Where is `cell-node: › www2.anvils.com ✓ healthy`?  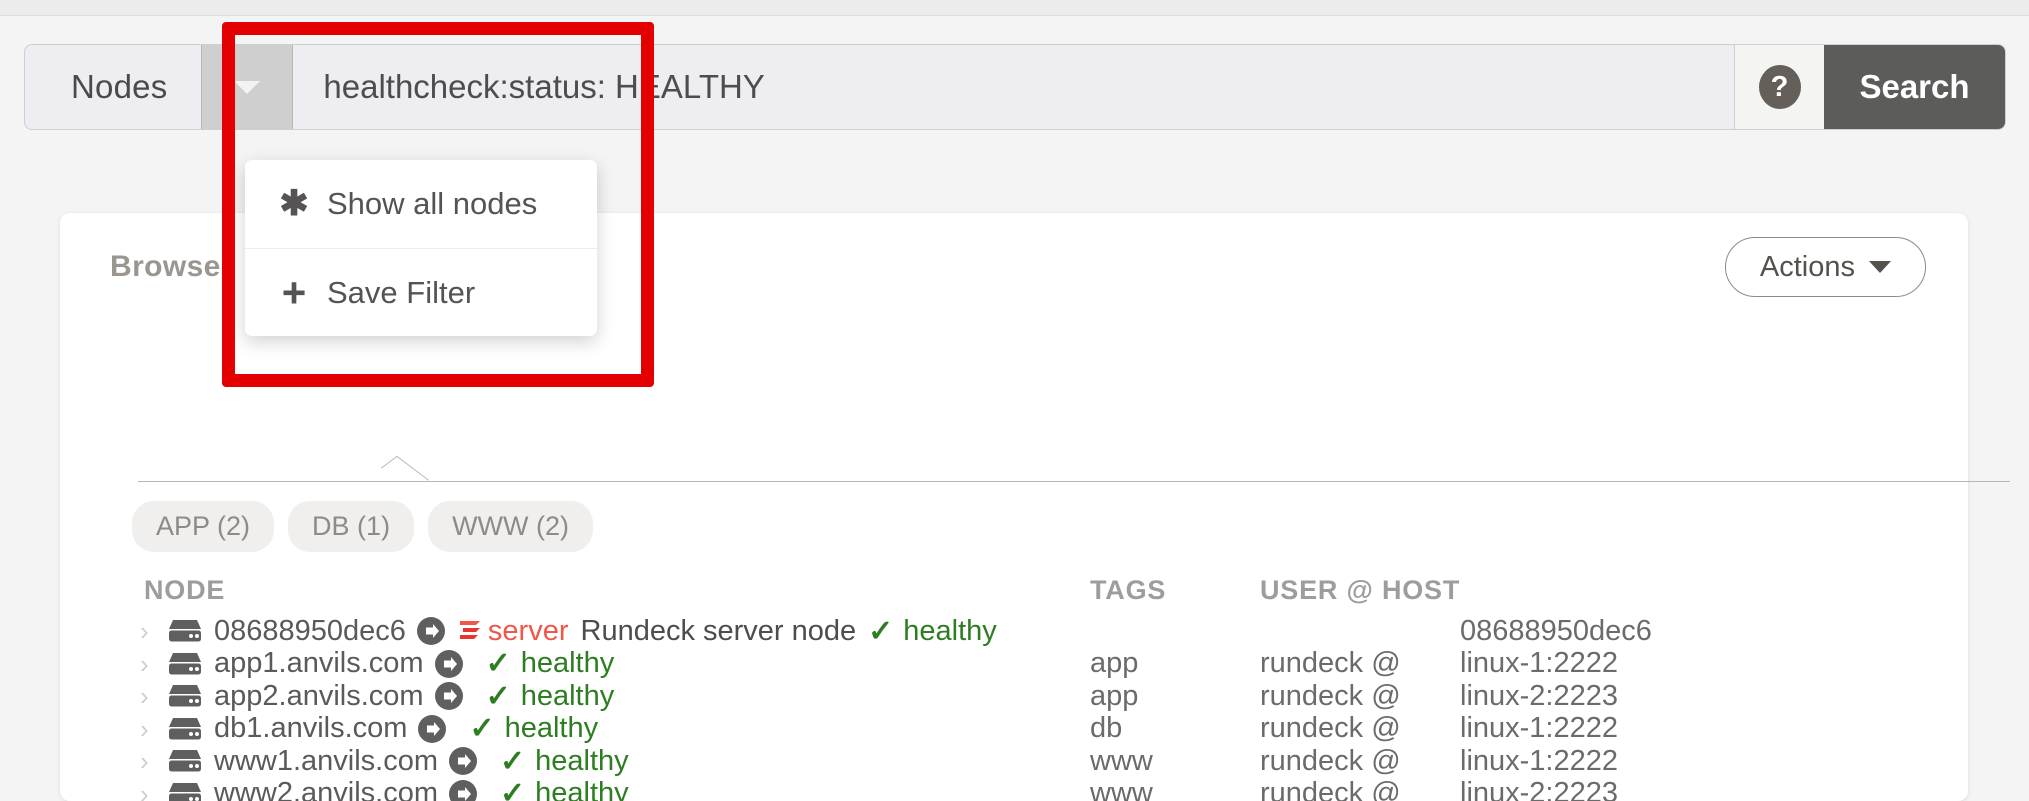 cell-node: › www2.anvils.com ✓ healthy is located at coordinates (575, 788).